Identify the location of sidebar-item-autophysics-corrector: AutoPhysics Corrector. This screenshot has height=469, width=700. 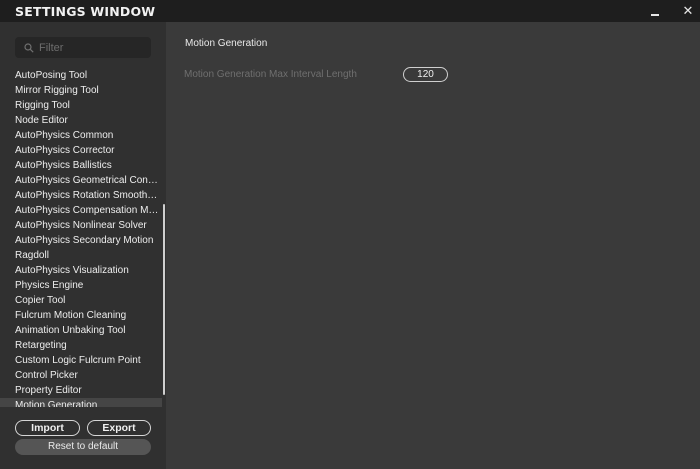
(81, 150).